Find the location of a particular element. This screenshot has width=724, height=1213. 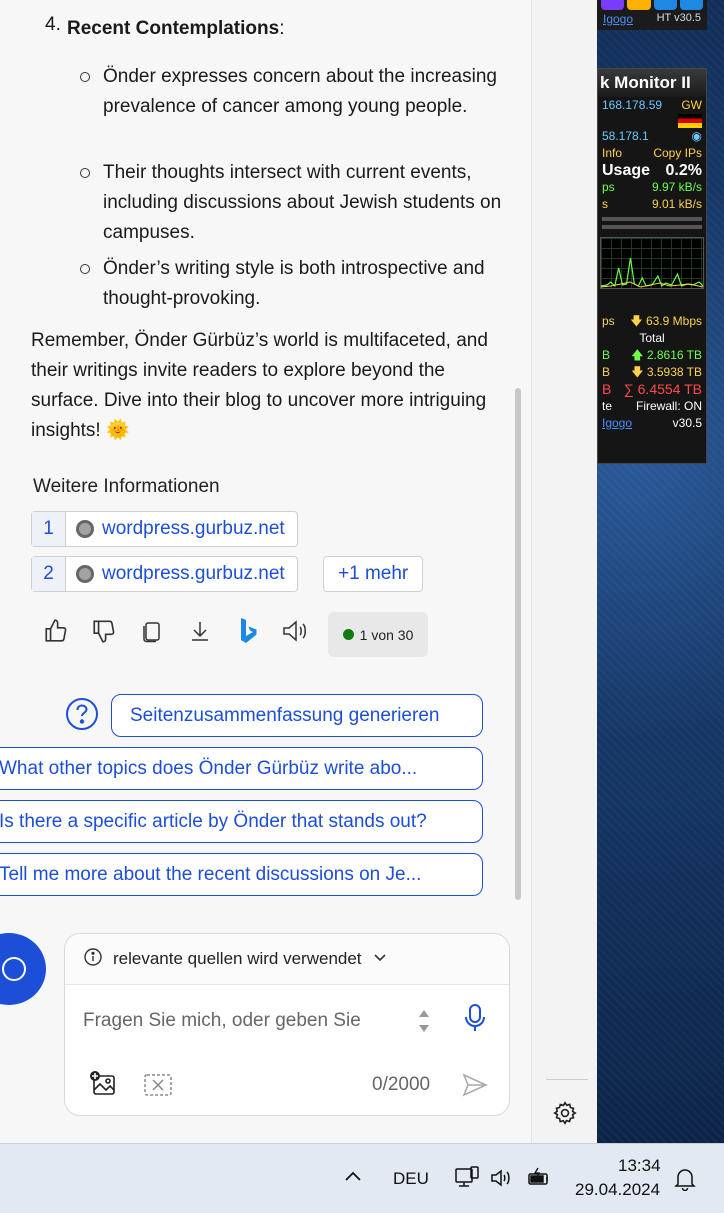

source-link: 2 wordpress.gurbuz.net is located at coordinates (164, 574).